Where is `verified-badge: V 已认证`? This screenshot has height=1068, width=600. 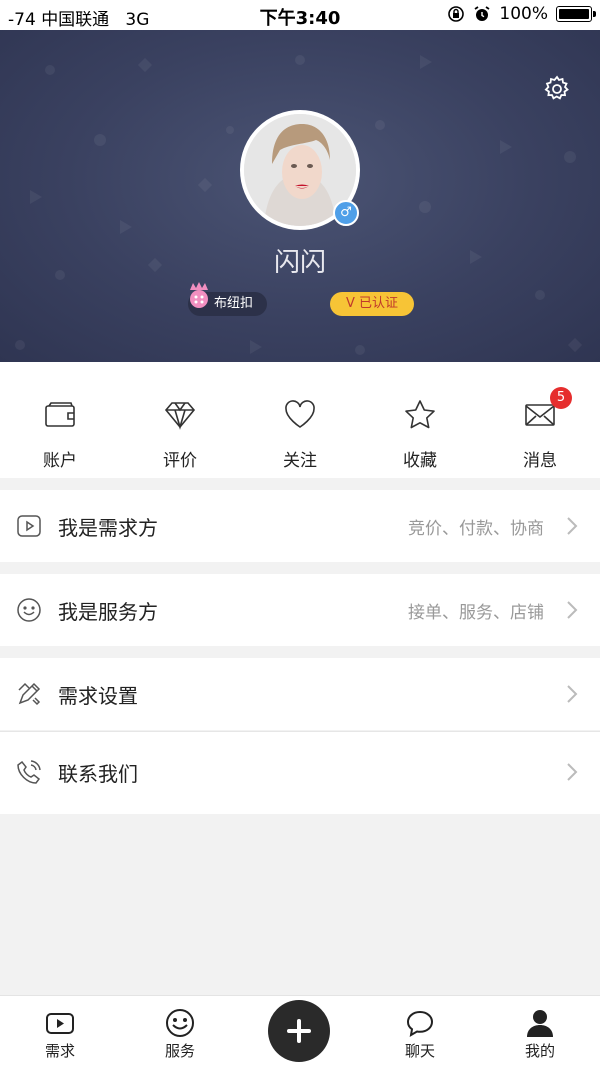
verified-badge: V 已认证 is located at coordinates (372, 304).